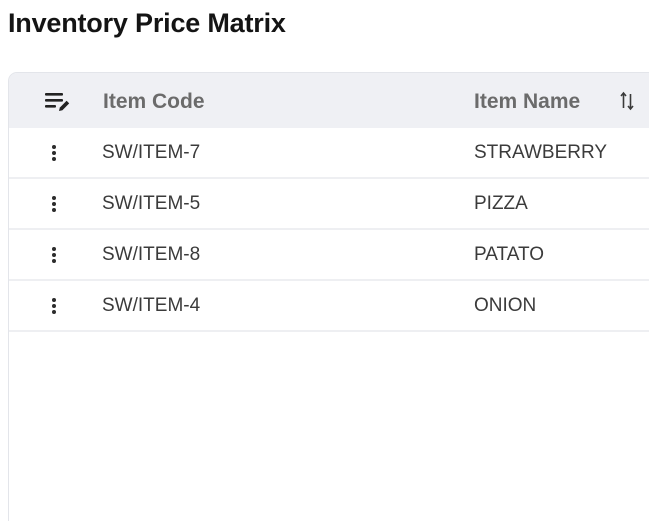  I want to click on cell-item-code: SW/ITEM-7, so click(151, 152).